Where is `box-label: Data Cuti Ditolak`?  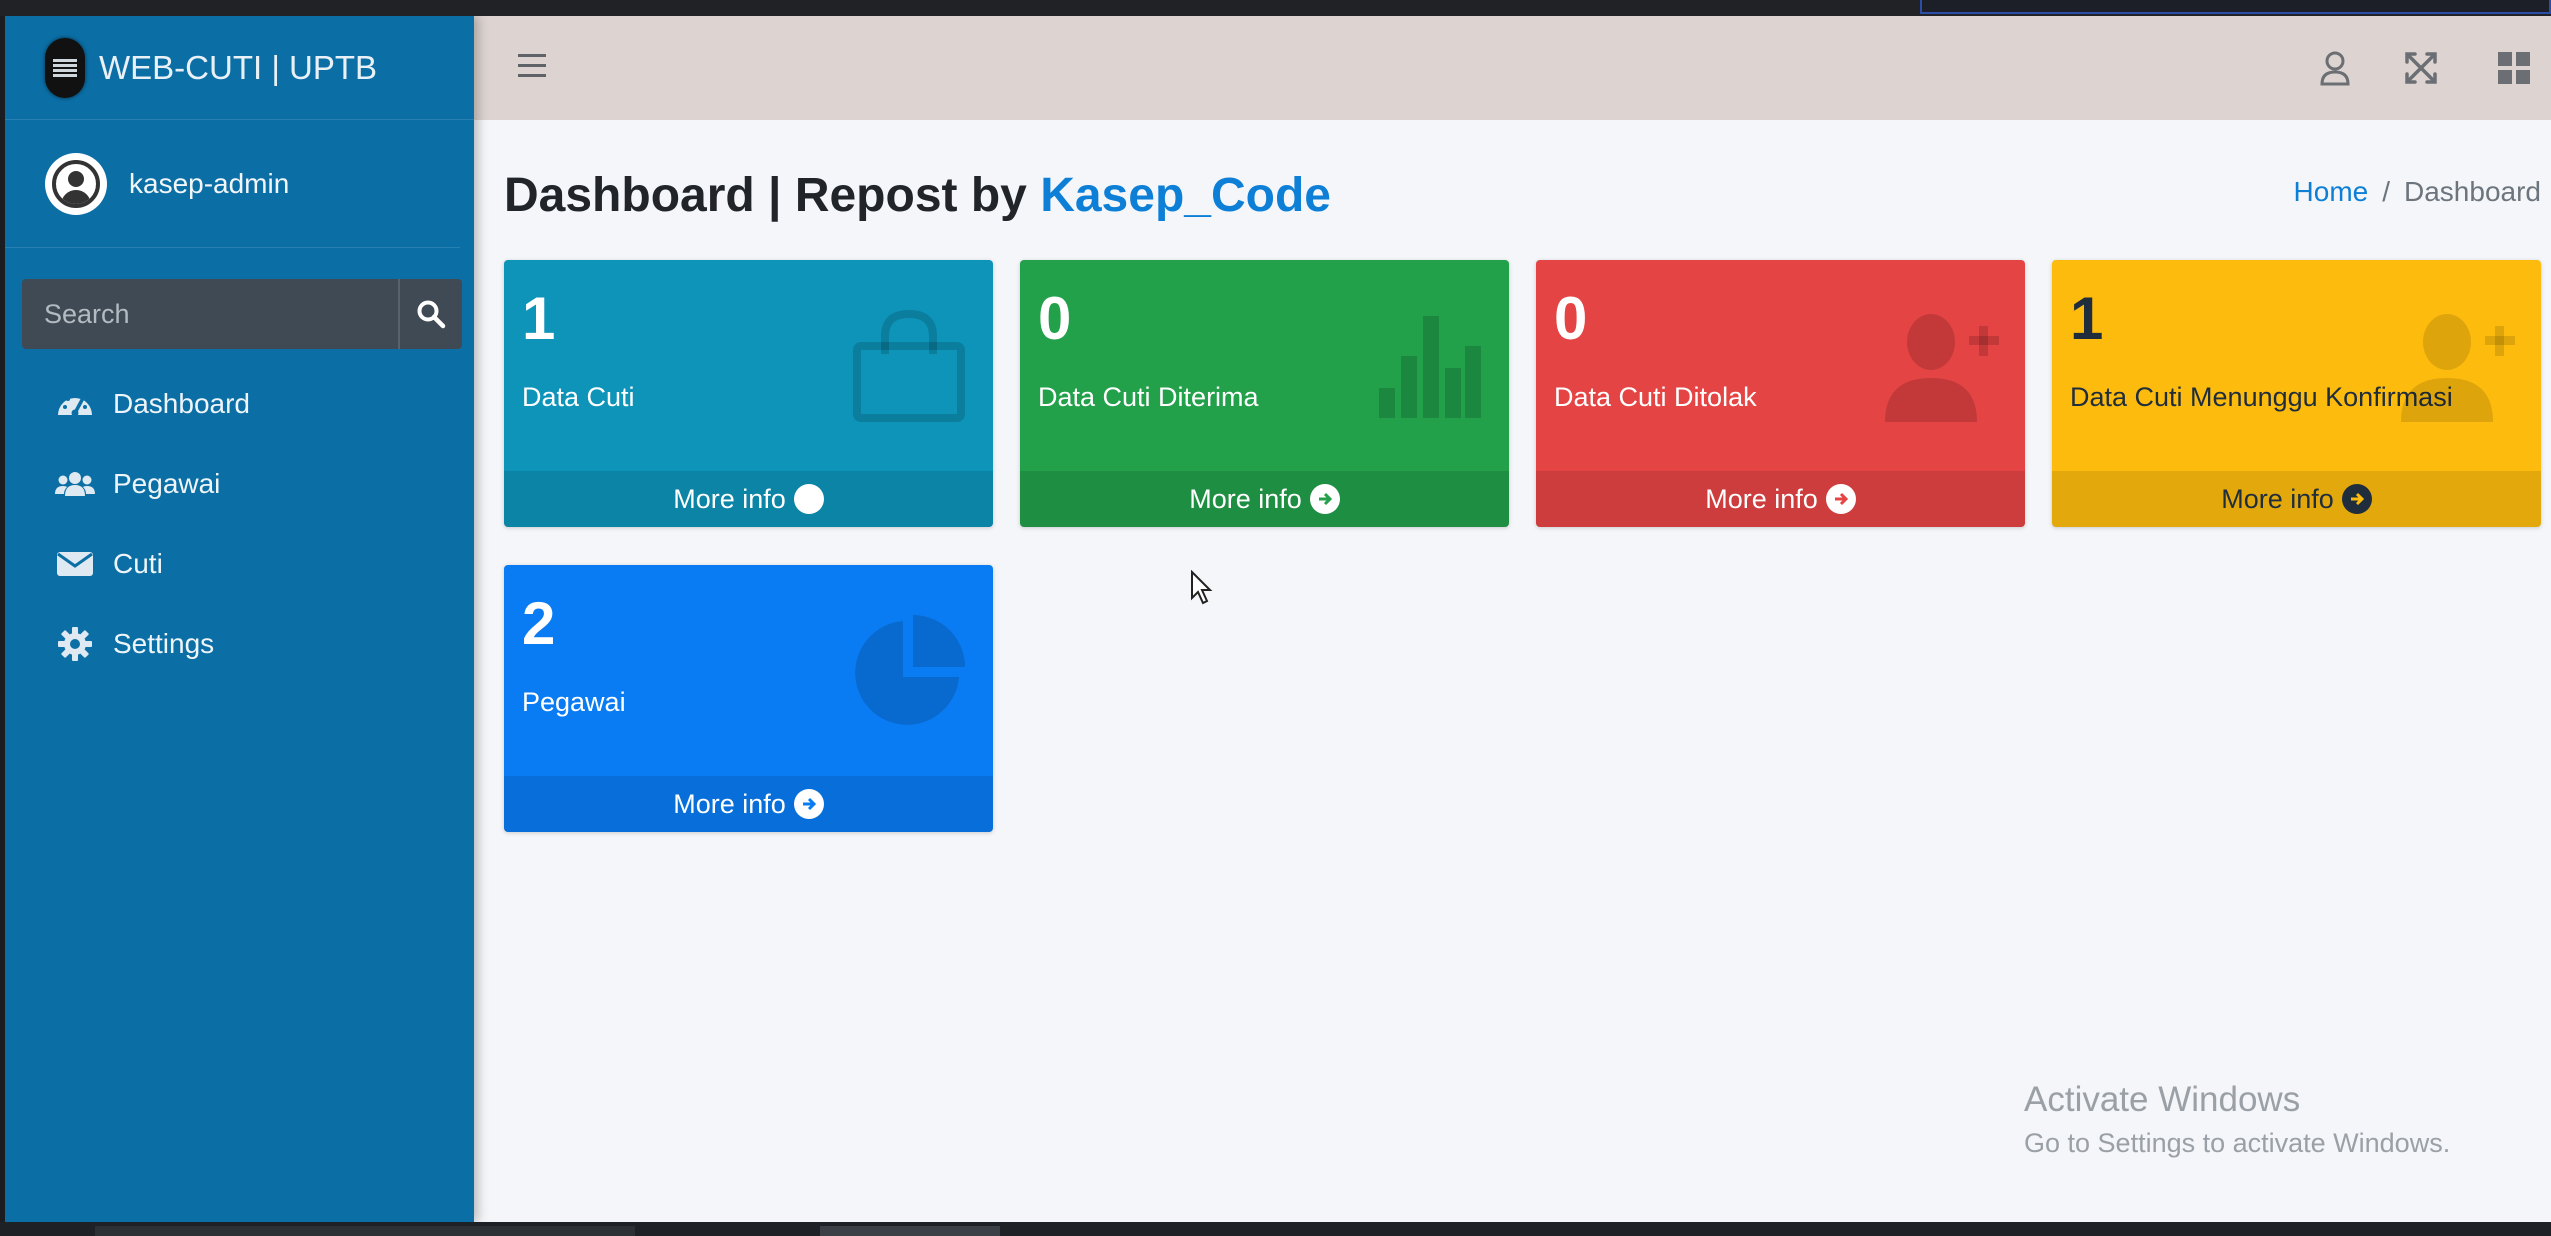 box-label: Data Cuti Ditolak is located at coordinates (1655, 397).